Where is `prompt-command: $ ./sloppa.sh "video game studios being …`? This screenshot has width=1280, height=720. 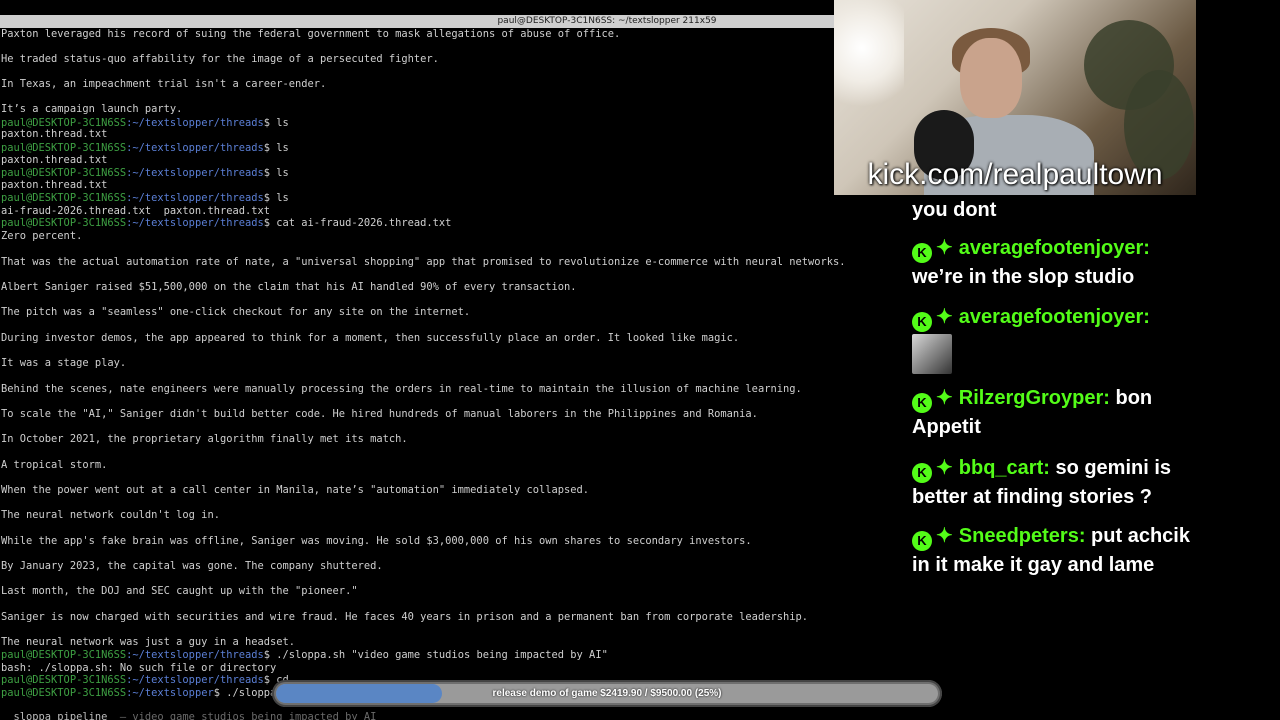
prompt-command: $ ./sloppa.sh "video game studios being … is located at coordinates (435, 655).